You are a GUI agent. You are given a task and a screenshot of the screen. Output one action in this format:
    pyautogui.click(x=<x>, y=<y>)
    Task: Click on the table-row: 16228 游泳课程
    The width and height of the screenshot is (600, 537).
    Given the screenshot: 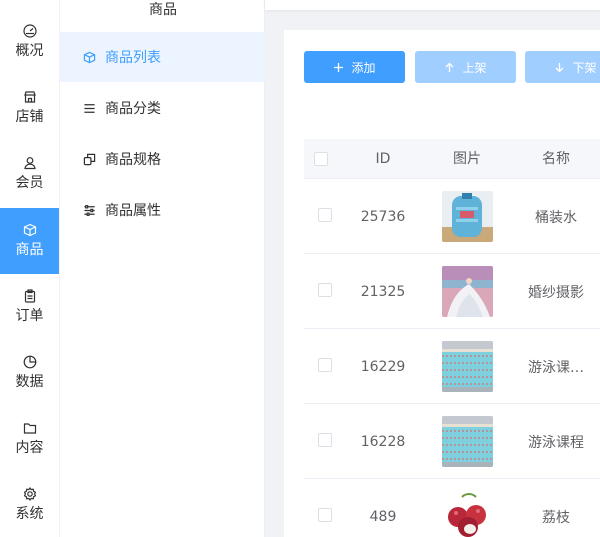 What is the action you would take?
    pyautogui.click(x=452, y=441)
    